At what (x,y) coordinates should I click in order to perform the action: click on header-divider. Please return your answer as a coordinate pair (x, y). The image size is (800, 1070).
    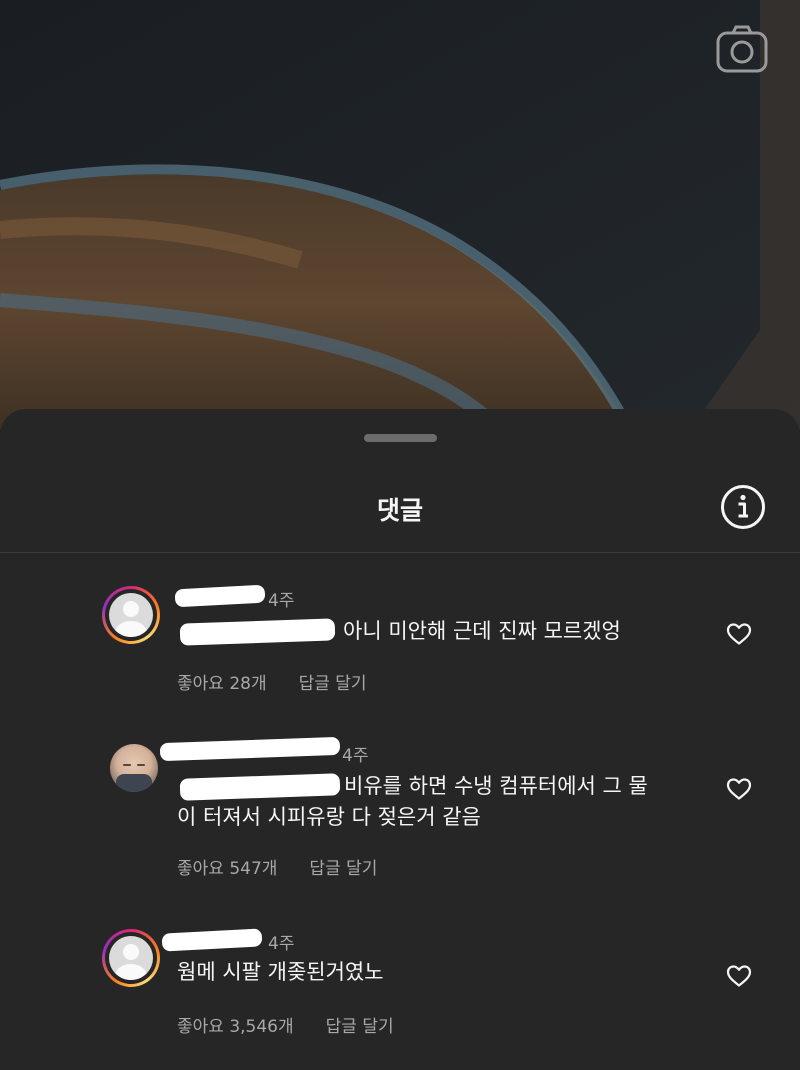
    Looking at the image, I should click on (400, 552).